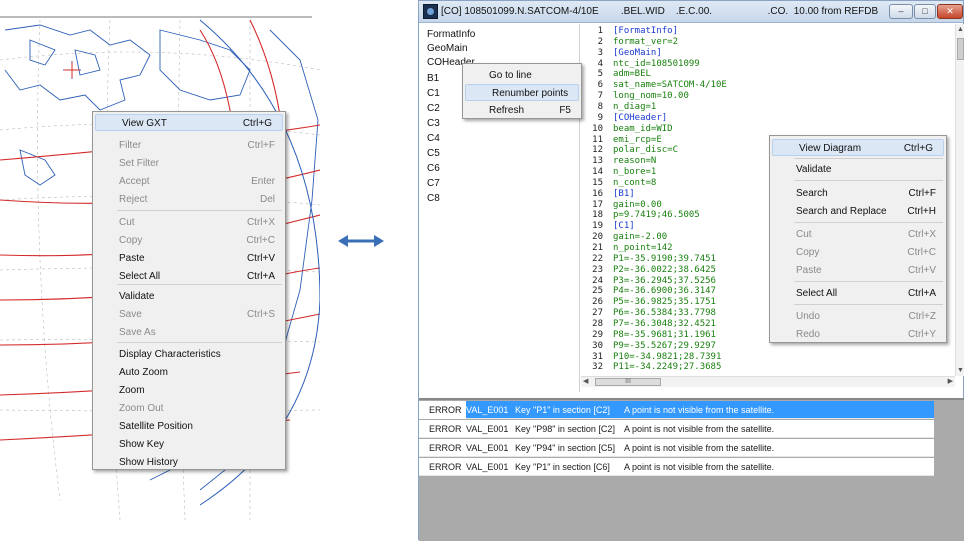 The width and height of the screenshot is (964, 541). Describe the element at coordinates (646, 150) in the screenshot. I see `code-line: polar_disc=C` at that location.